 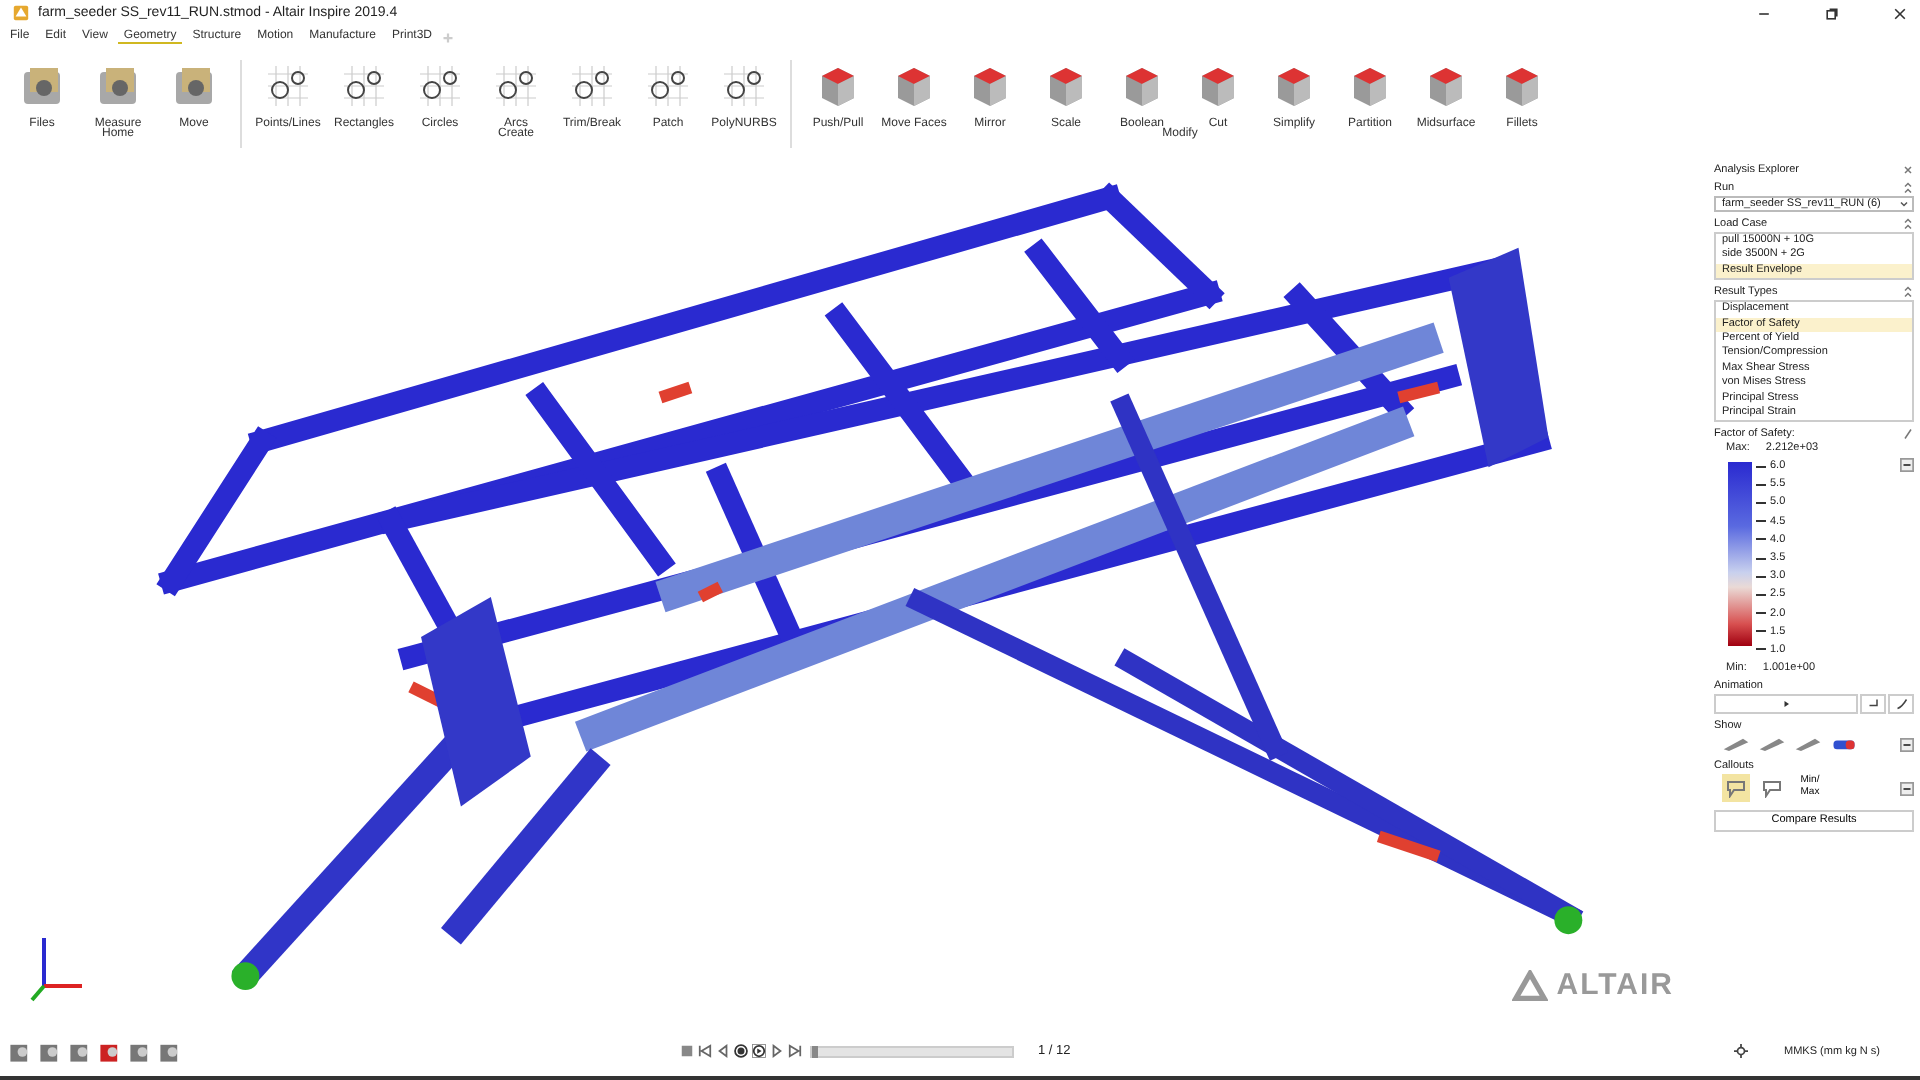 I want to click on logo-triangle-icon, so click(x=1530, y=985).